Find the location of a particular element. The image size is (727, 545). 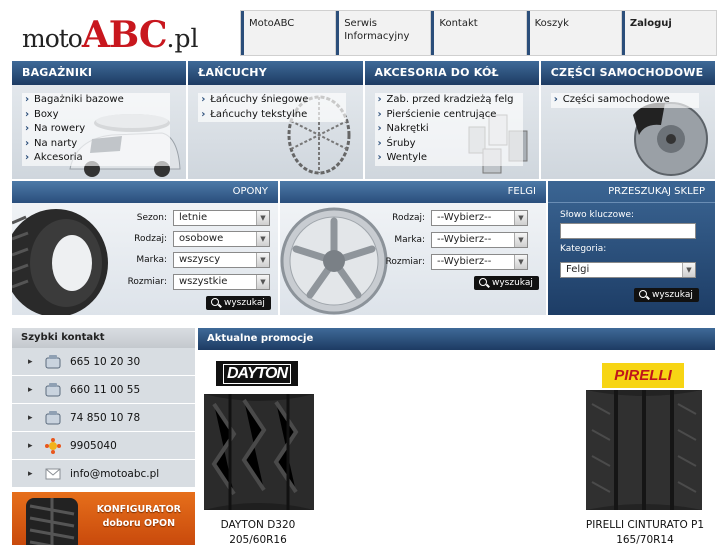

contact-row: ▸ 74 850 10 78 is located at coordinates (103, 418).